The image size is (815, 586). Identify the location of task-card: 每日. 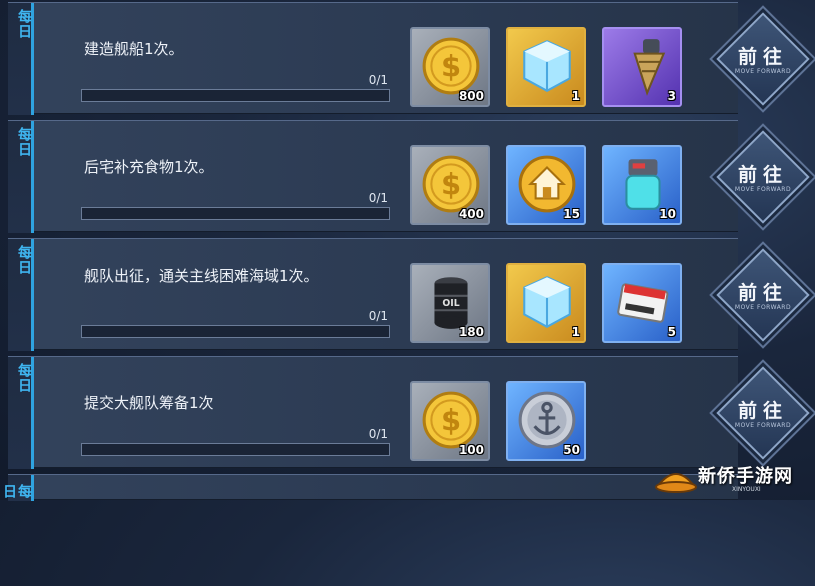
(369, 487).